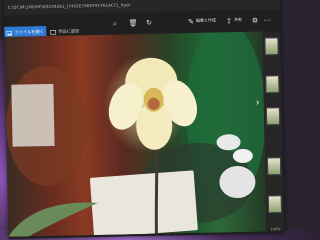 This screenshot has height=240, width=320. What do you see at coordinates (115, 23) in the screenshot?
I see `zoom-icon: ⌕` at bounding box center [115, 23].